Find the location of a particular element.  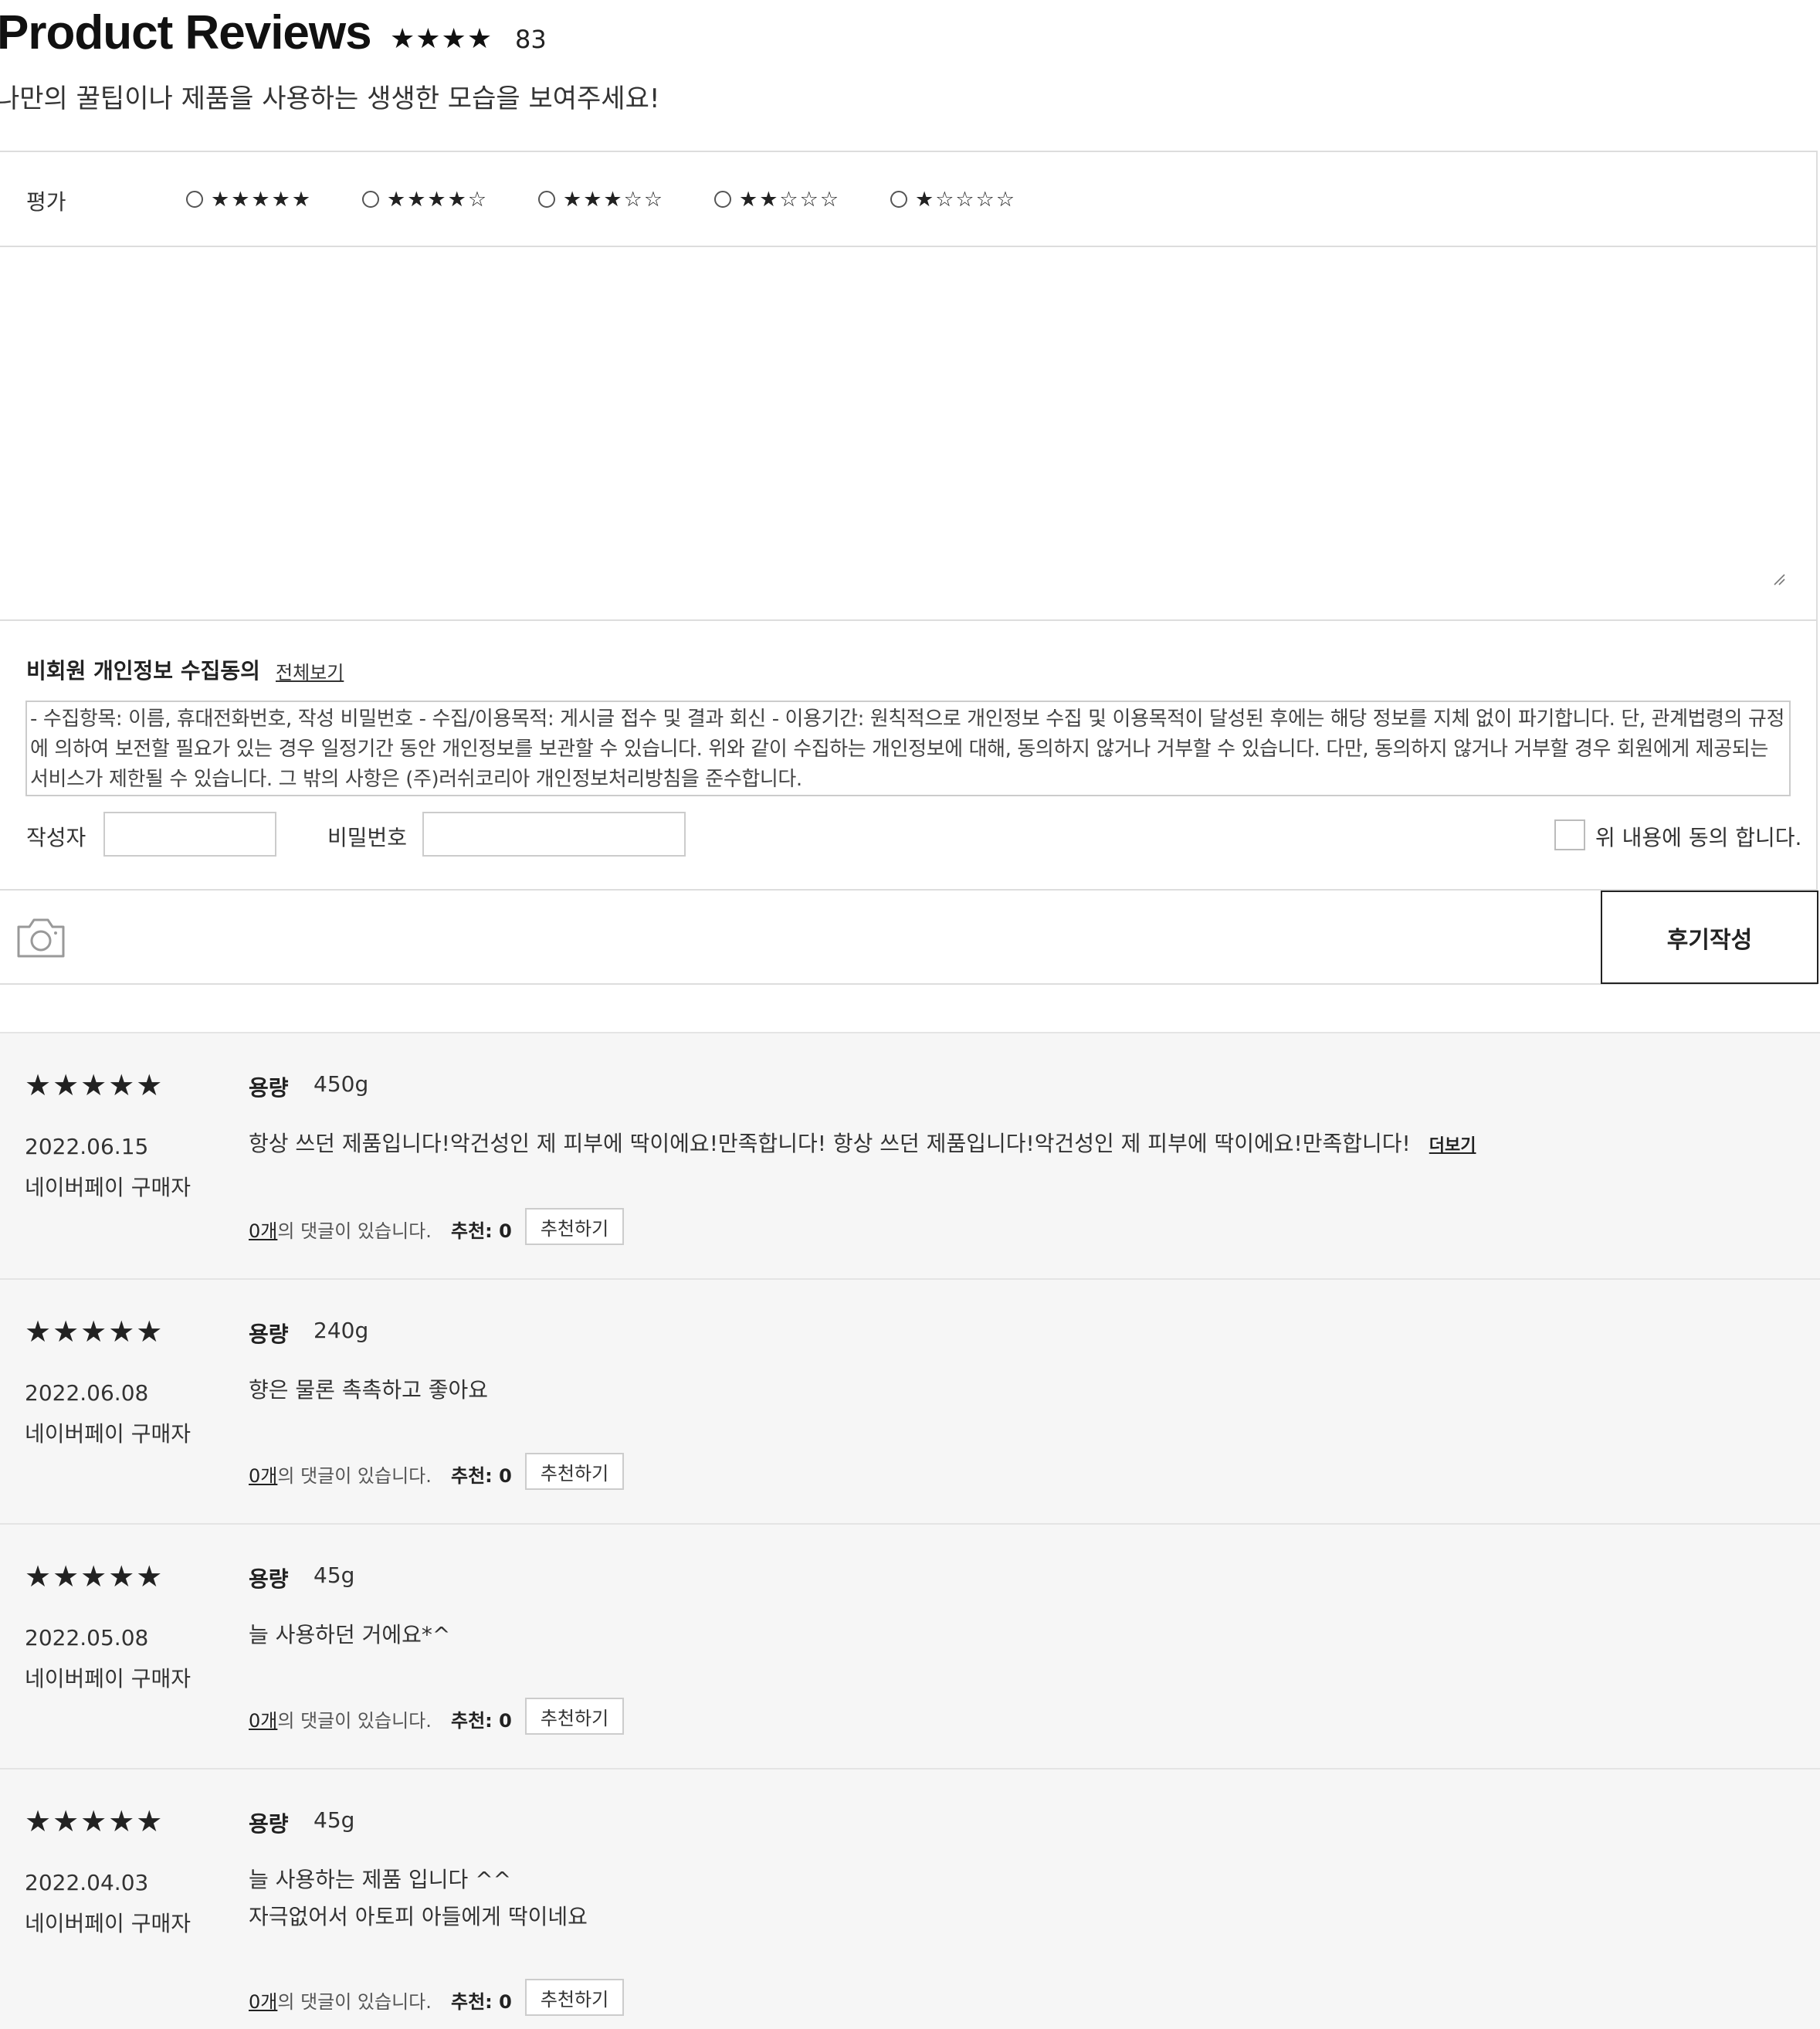

rating-stars: ★★★☆☆ is located at coordinates (614, 199).